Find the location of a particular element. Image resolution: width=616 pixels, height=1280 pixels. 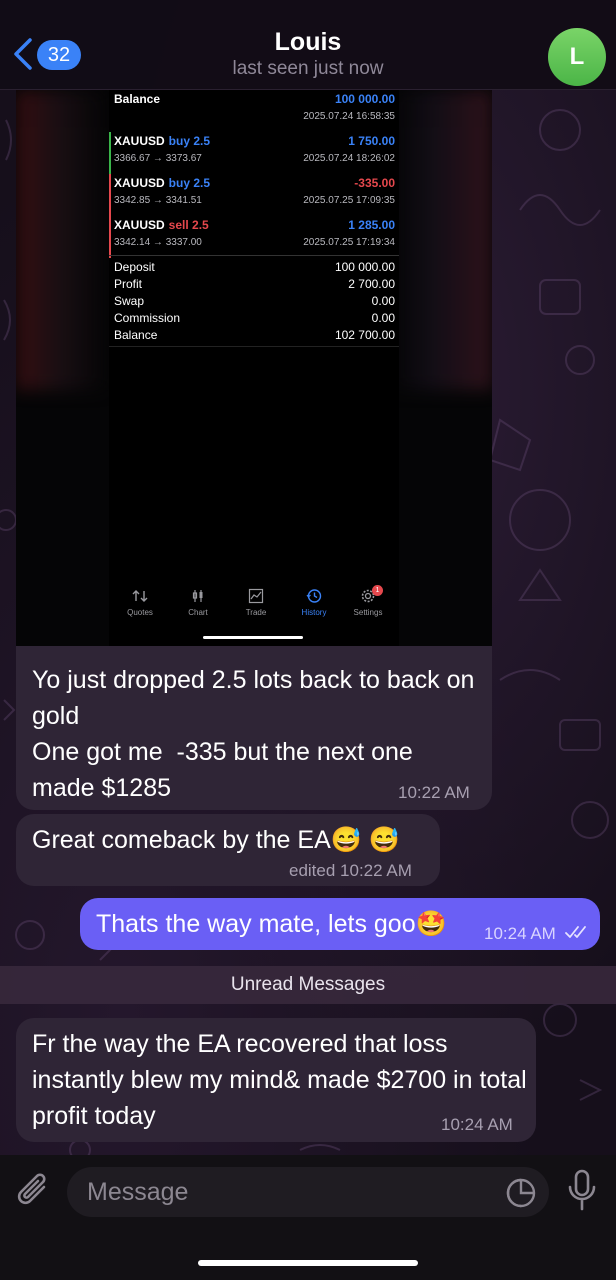

summary-value: 100 000.00 is located at coordinates (364, 267).